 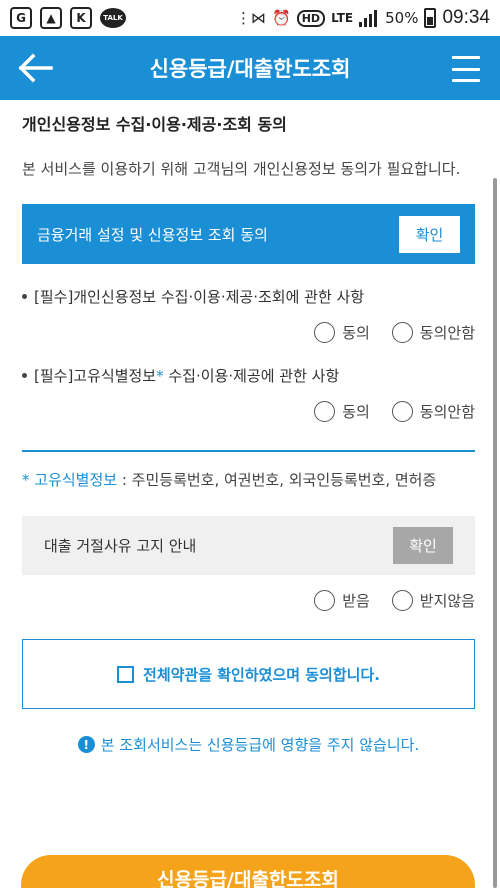 What do you see at coordinates (281, 18) in the screenshot?
I see `alarm-icon: ⏰` at bounding box center [281, 18].